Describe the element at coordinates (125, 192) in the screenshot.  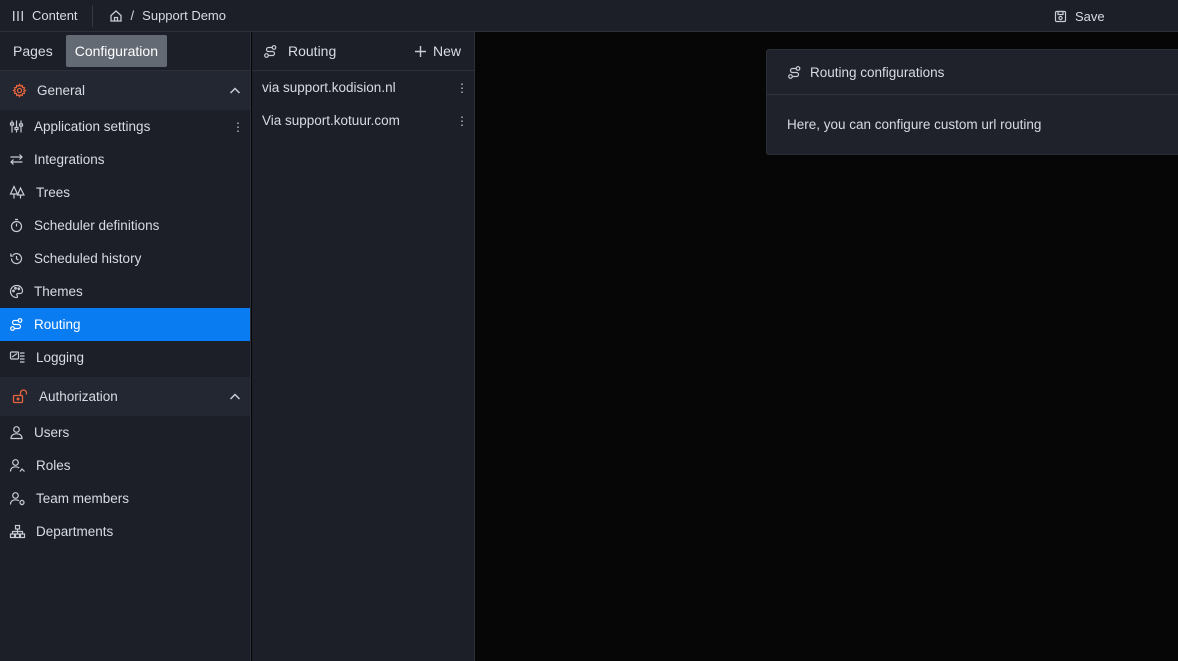
I see `sidebar-item-trees: Trees` at that location.